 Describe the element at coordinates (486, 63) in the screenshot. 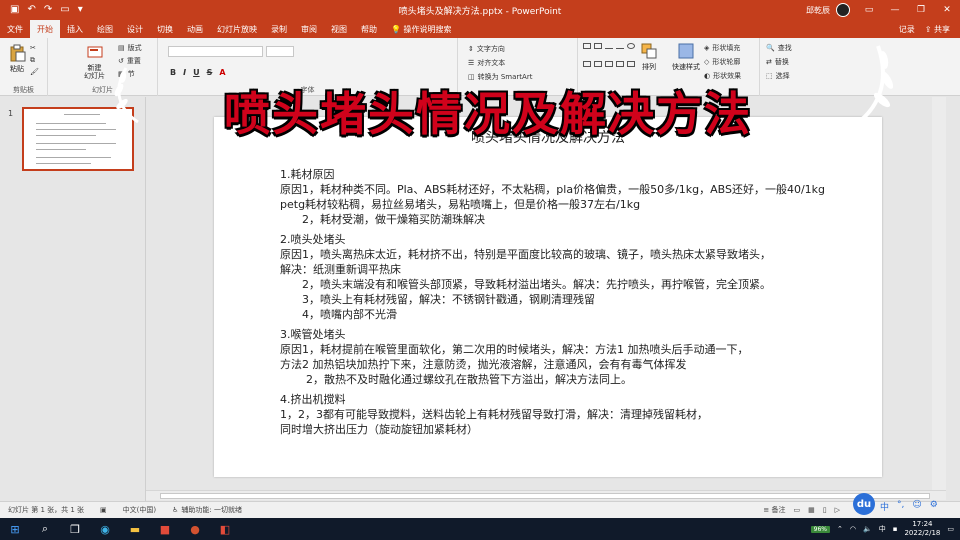

I see `align-text-button: ☰ 对齐文本` at that location.